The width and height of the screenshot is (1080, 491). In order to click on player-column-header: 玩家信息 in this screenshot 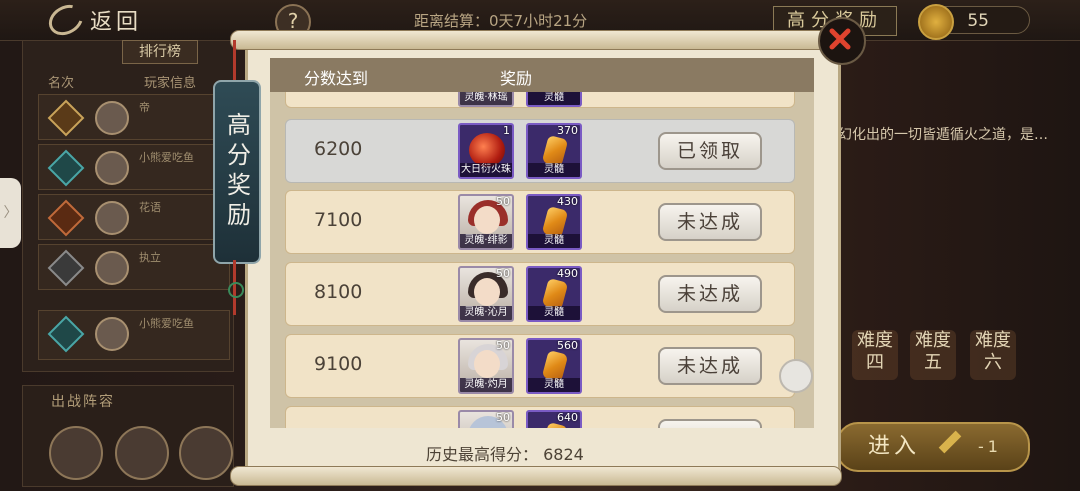, I will do `click(170, 83)`.